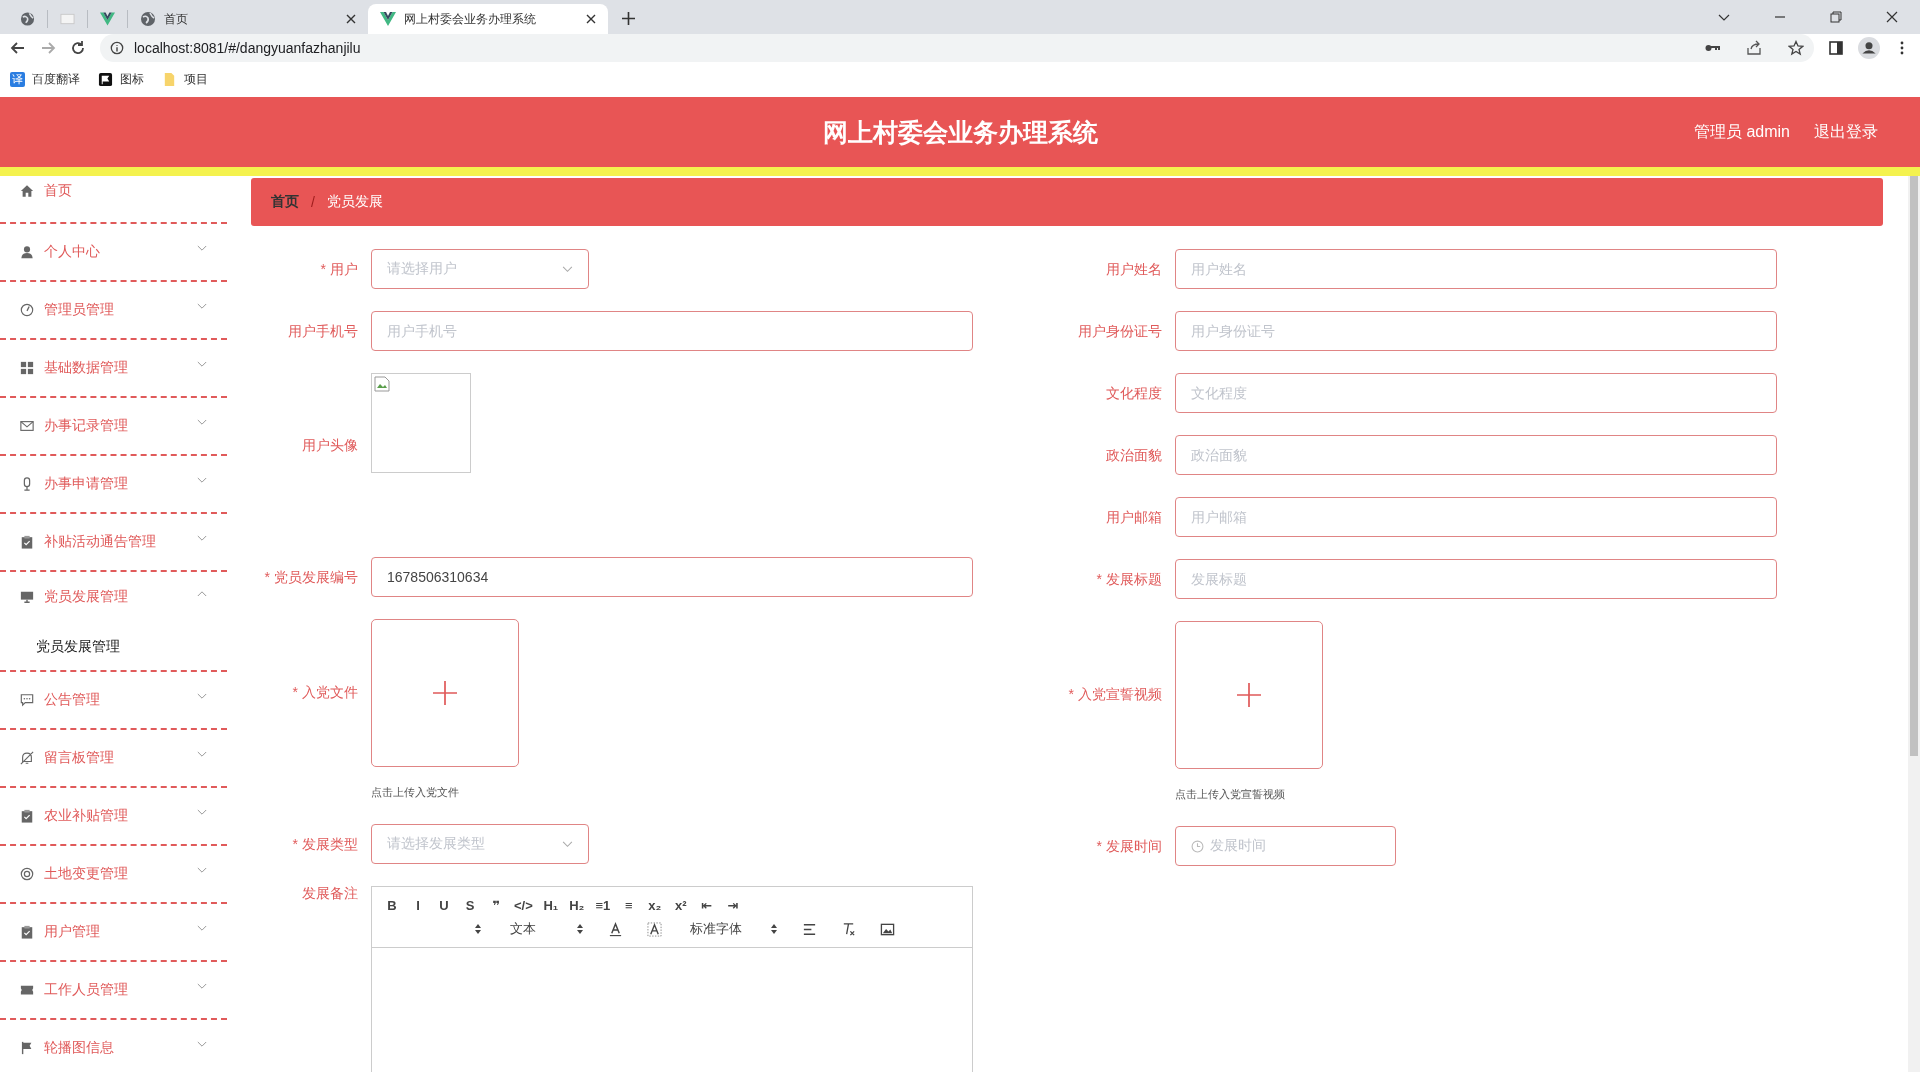 The image size is (1920, 1072). Describe the element at coordinates (488, 19) in the screenshot. I see `browser-tab: 网上村委会业务办理系统` at that location.